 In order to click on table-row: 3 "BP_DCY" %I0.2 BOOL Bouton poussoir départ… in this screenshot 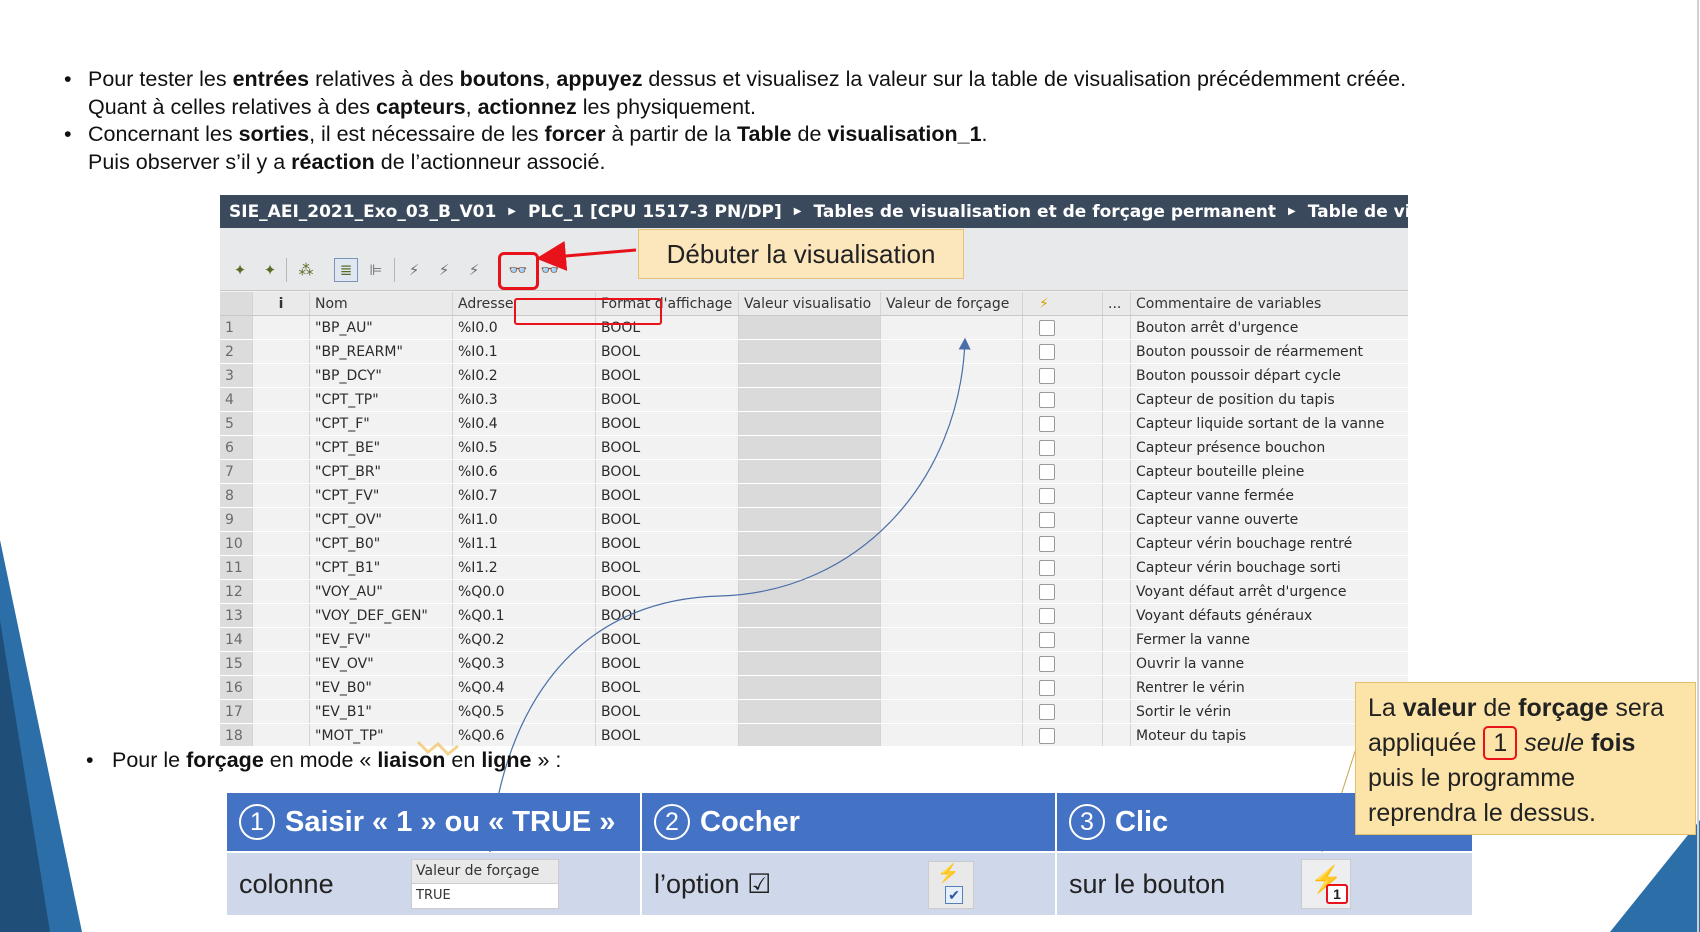, I will do `click(814, 376)`.